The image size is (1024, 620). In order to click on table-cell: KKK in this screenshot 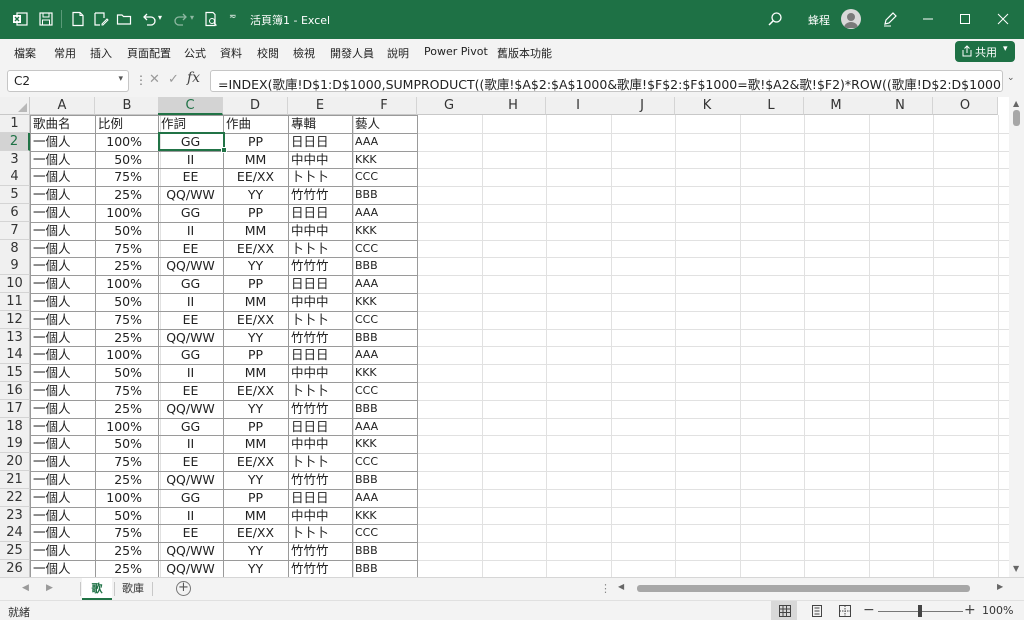, I will do `click(384, 516)`.